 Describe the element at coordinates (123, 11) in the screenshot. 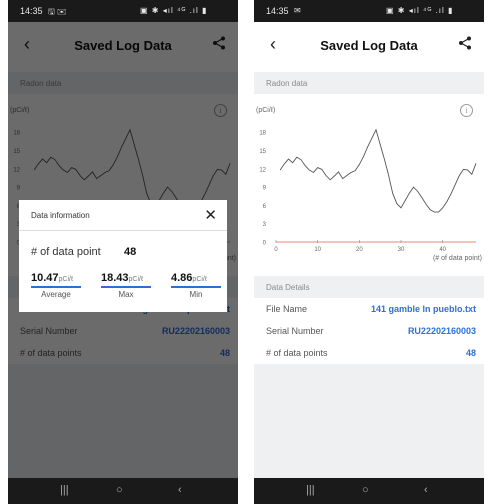

I see `status-bar: 14:35 🖫 ✉ ▣ ✱ ◂ıl ⁴ᴳ .ıl ▮` at that location.